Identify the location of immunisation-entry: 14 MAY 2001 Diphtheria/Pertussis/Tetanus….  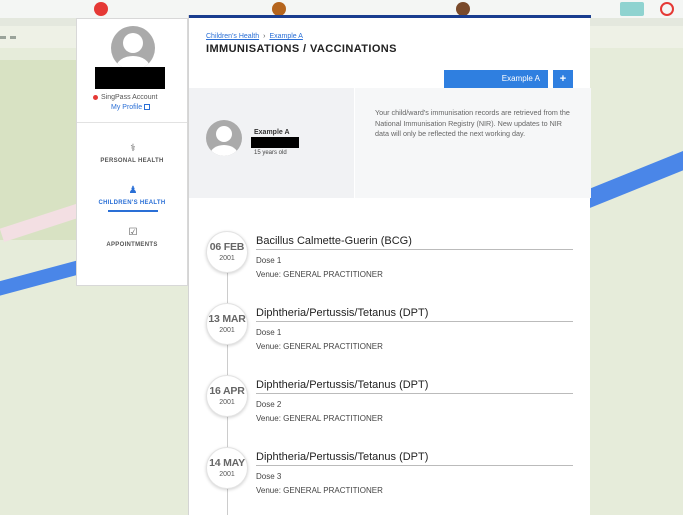
(390, 477).